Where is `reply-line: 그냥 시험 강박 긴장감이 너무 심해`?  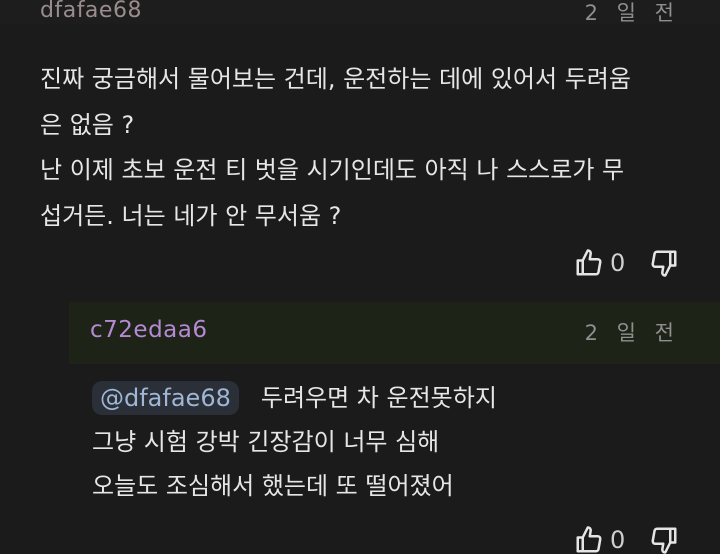
reply-line: 그냥 시험 강박 긴장감이 너무 심해 is located at coordinates (266, 442).